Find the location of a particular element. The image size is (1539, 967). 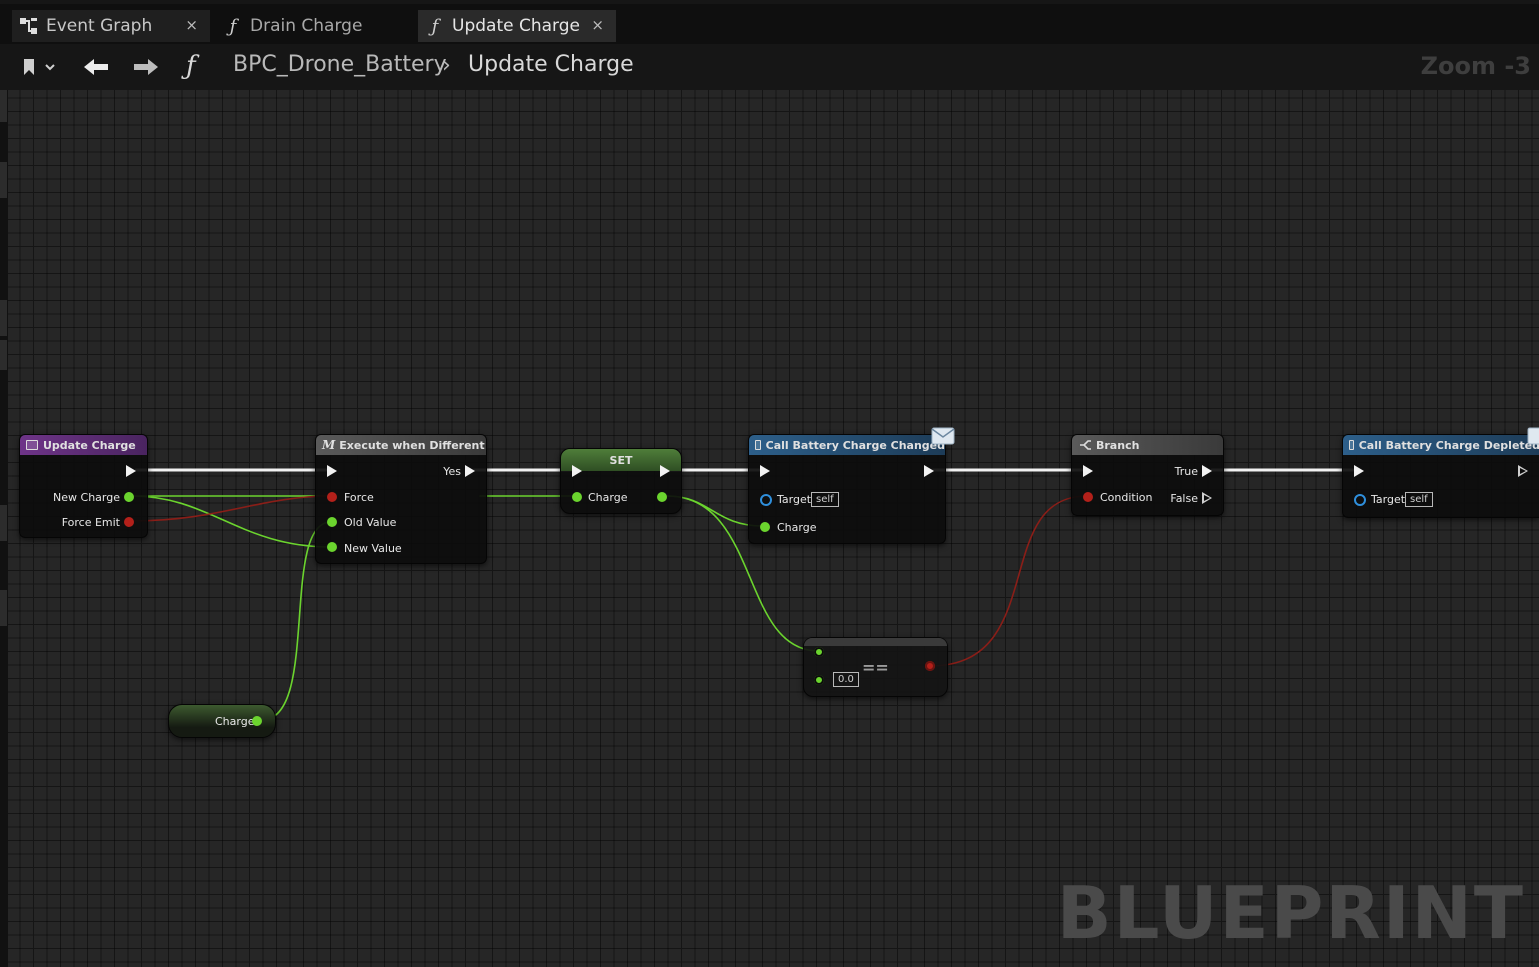

node-header: M Execute when Different is located at coordinates (401, 445).